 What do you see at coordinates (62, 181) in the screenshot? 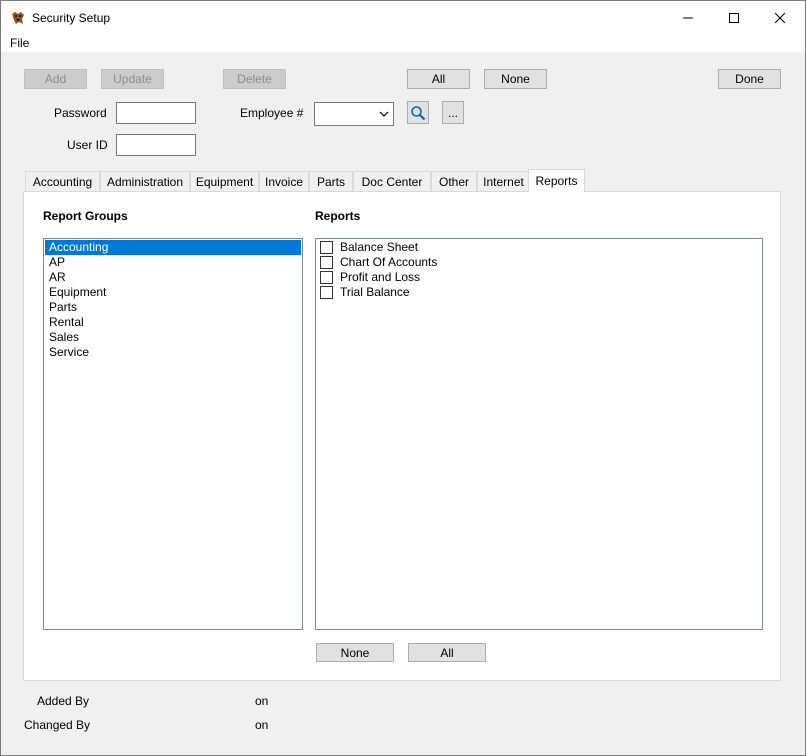
I see `tab-accounting: Accounting` at bounding box center [62, 181].